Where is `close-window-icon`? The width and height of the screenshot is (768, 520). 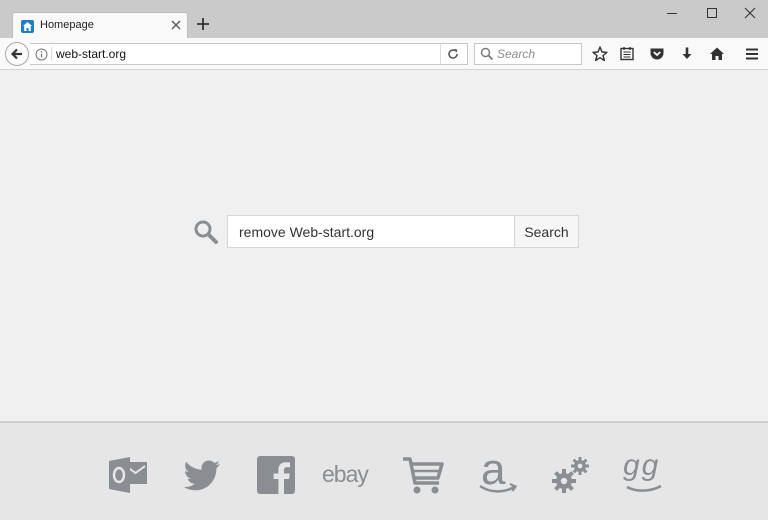 close-window-icon is located at coordinates (750, 13).